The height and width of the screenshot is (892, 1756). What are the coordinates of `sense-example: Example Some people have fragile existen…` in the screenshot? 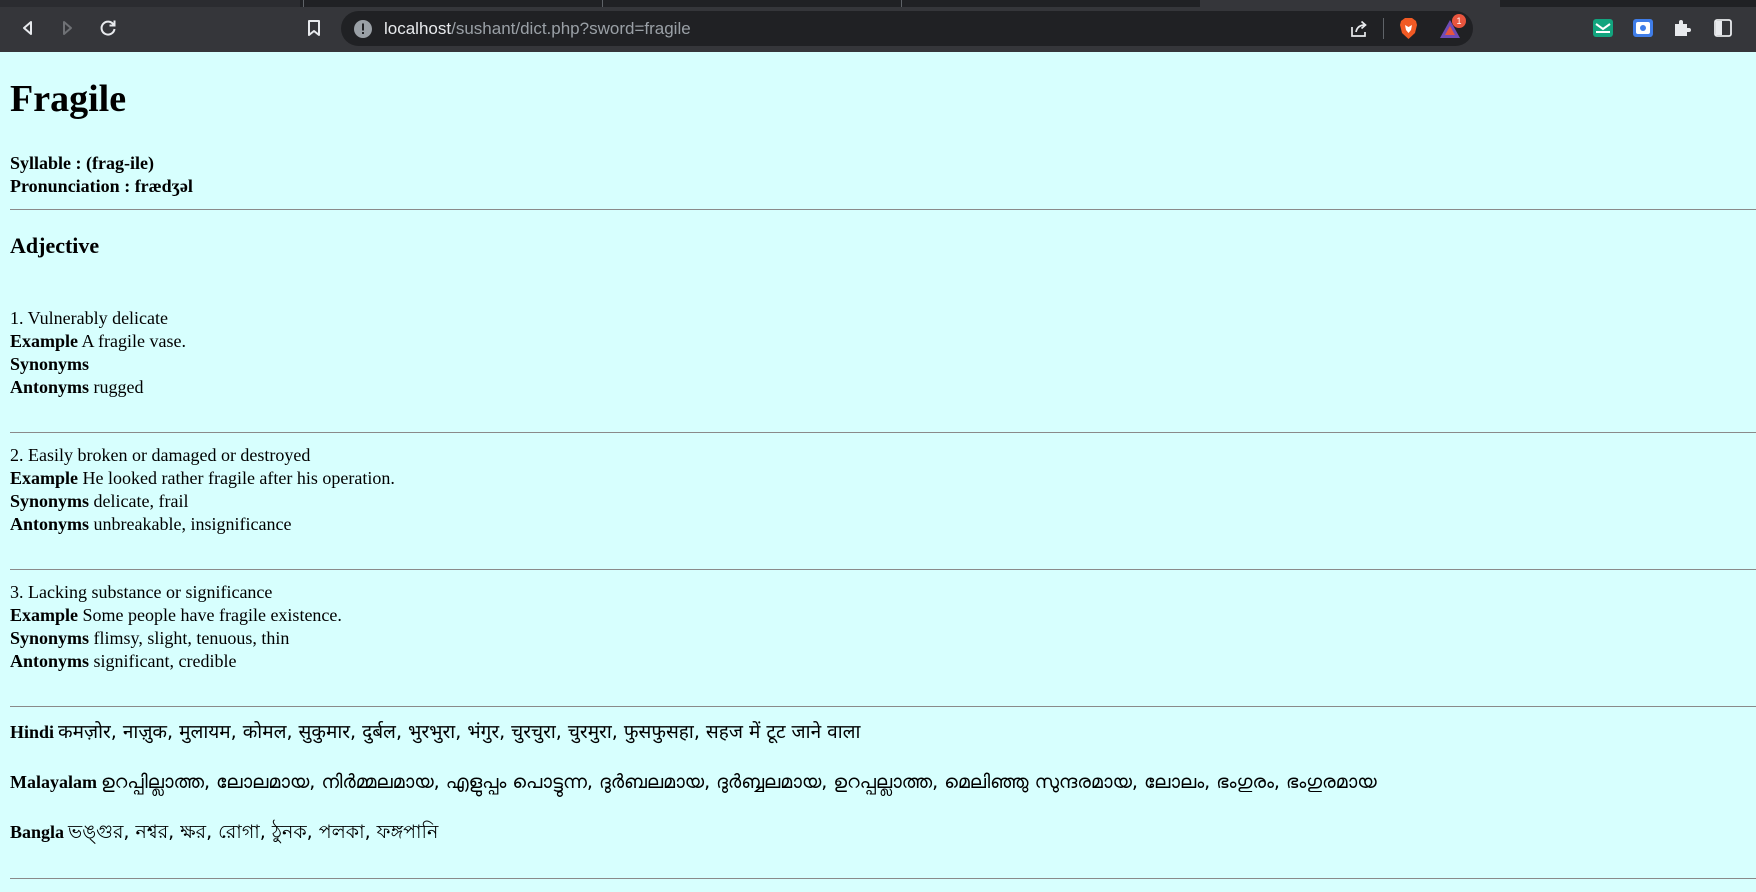 It's located at (176, 615).